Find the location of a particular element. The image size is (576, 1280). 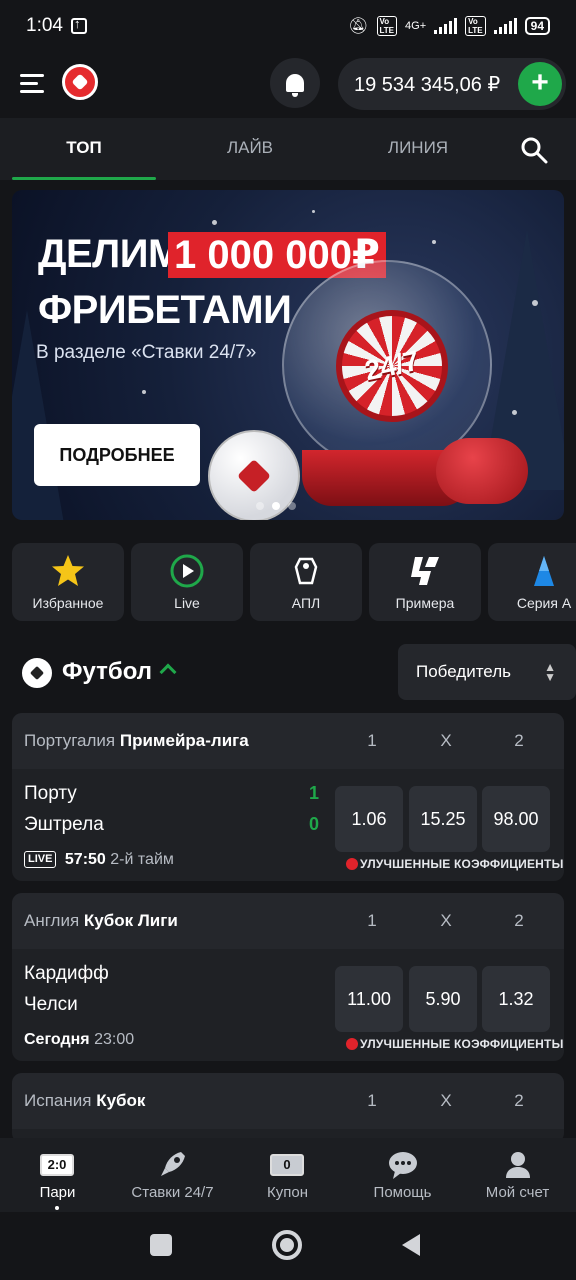

main-tabs: ТОП ЛАЙВ ЛИНИЯ is located at coordinates (288, 149).